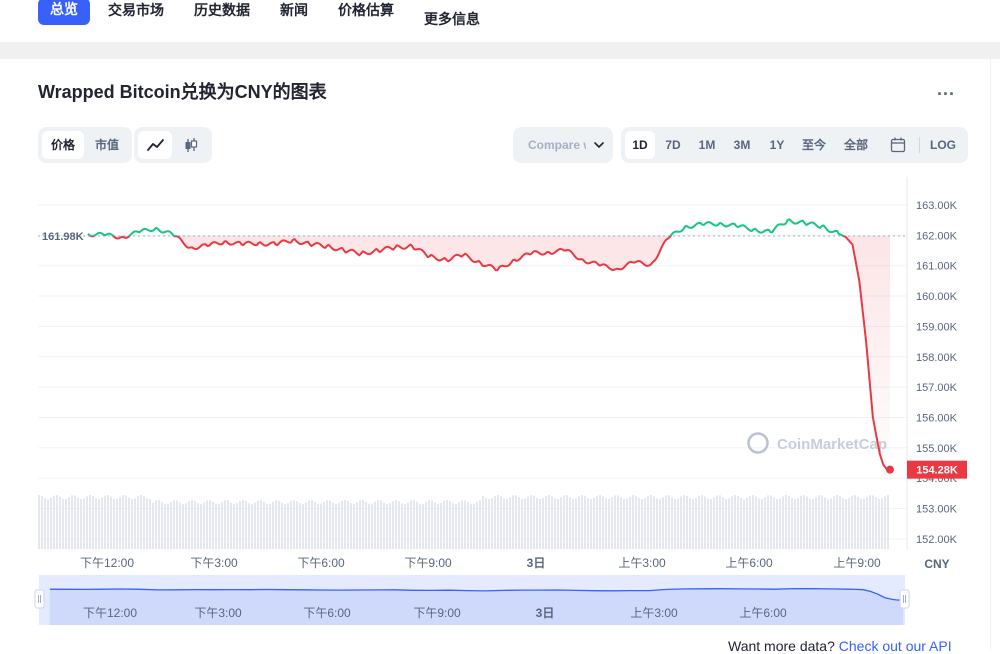 The width and height of the screenshot is (1000, 654). I want to click on navigator-tick-label: 下午12:00, so click(110, 613).